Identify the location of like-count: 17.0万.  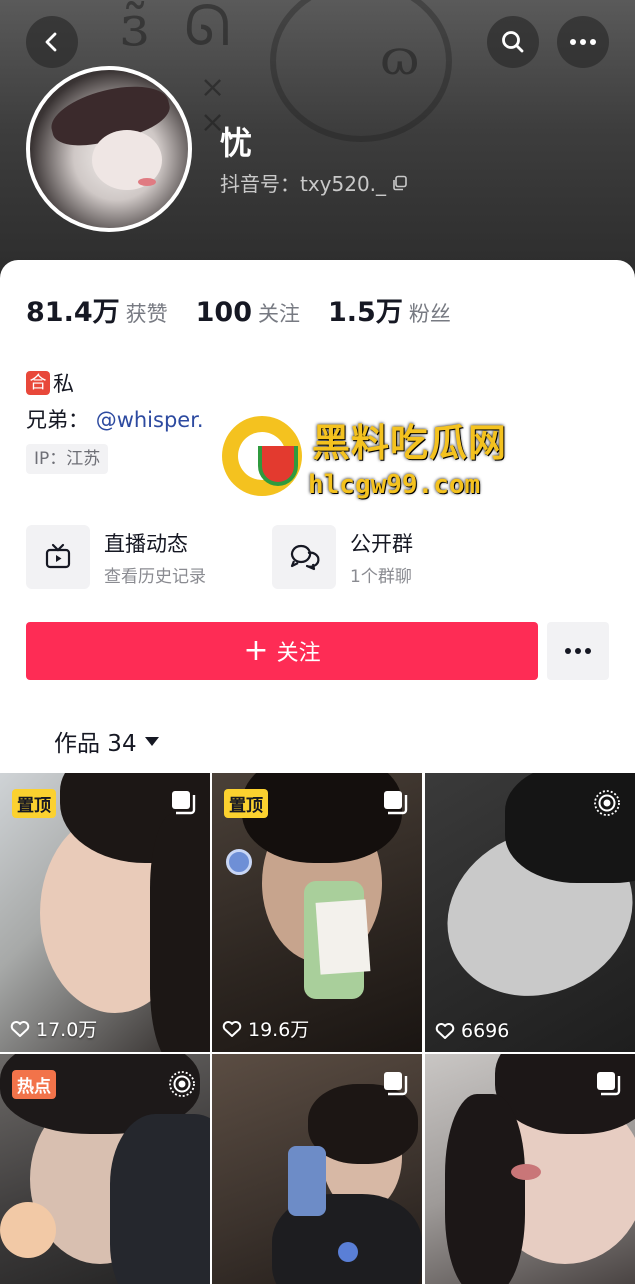
(53, 1028).